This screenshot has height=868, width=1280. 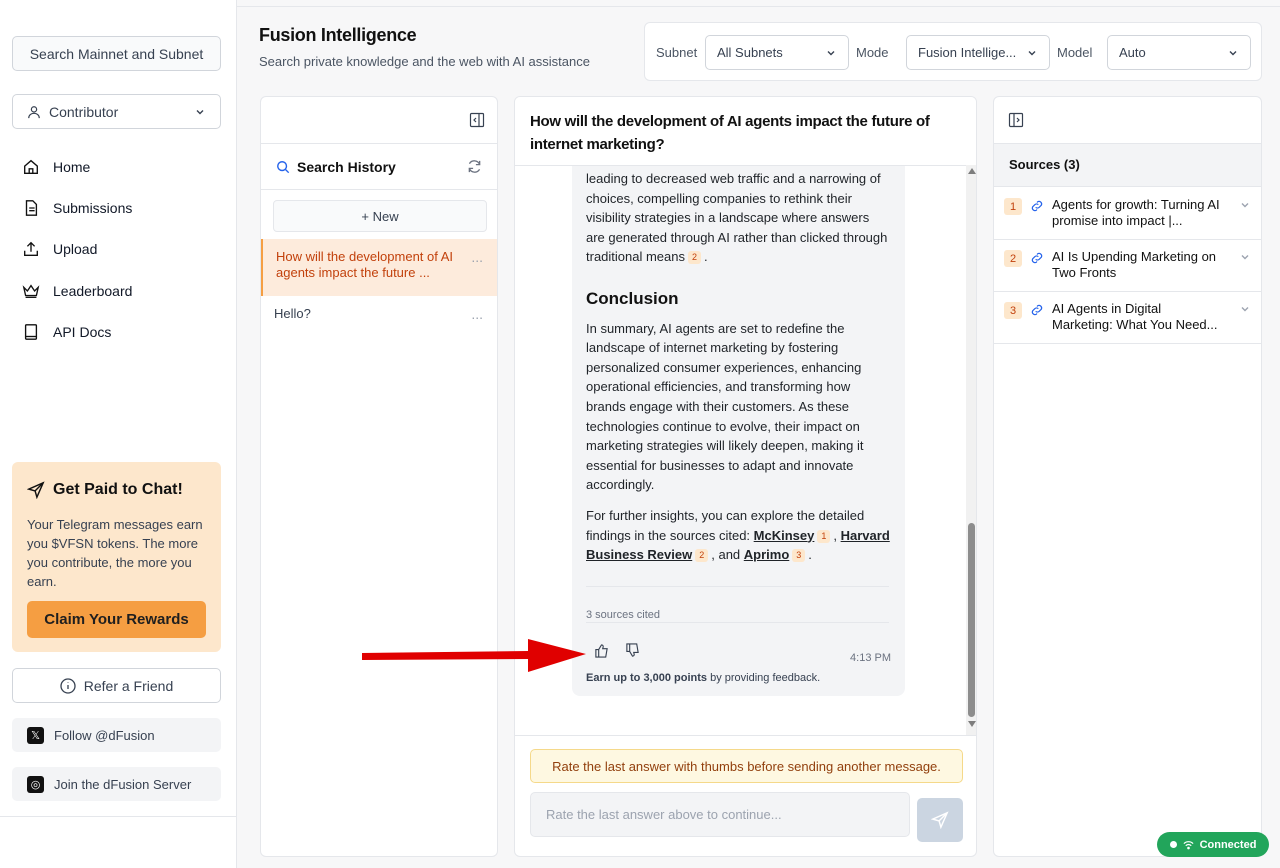 What do you see at coordinates (647, 678) in the screenshot?
I see `earn-points-bold: Earn up to 3,000 points` at bounding box center [647, 678].